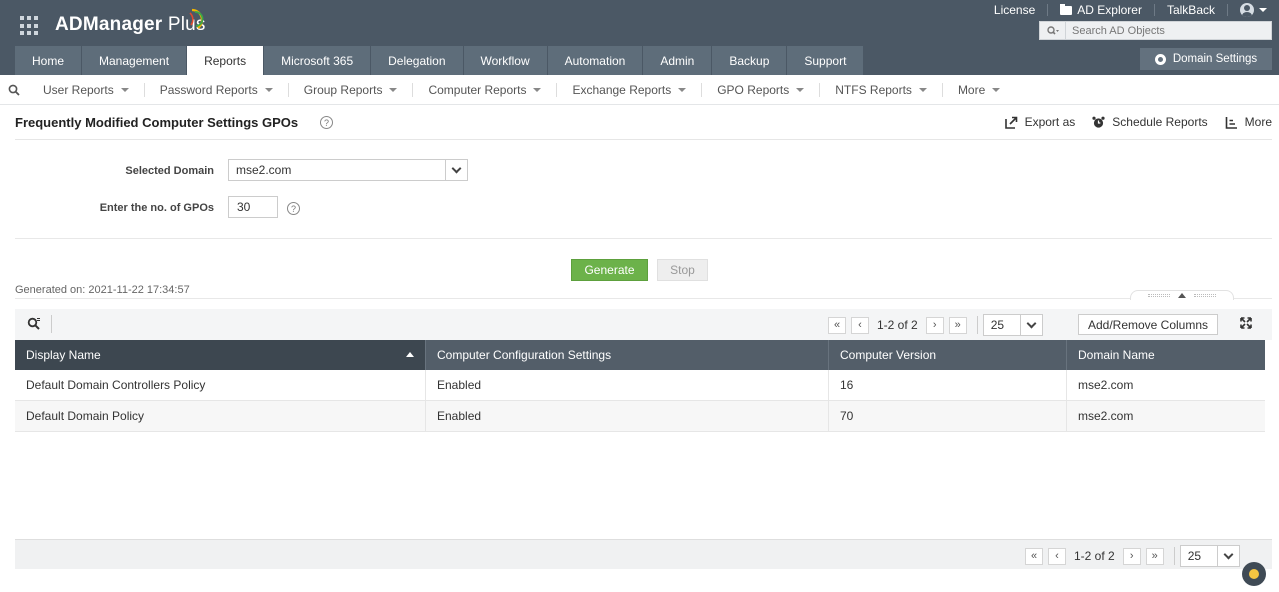 This screenshot has height=592, width=1279. What do you see at coordinates (948, 355) in the screenshot?
I see `column-header-computer-version: Computer Version` at bounding box center [948, 355].